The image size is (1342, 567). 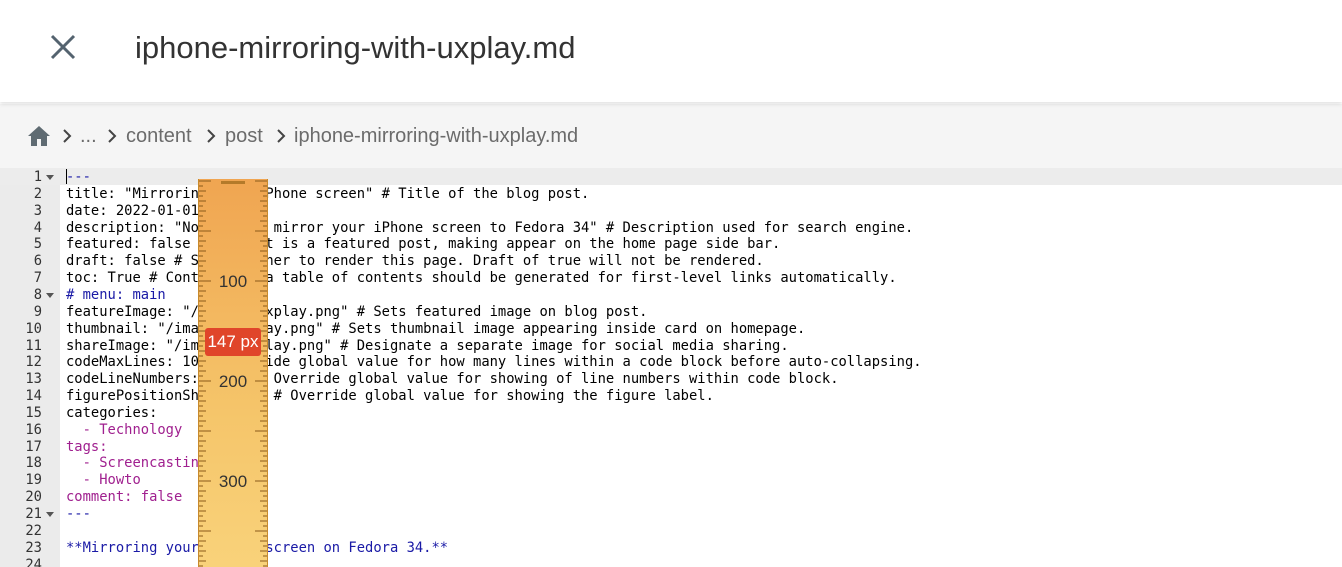 What do you see at coordinates (33, 547) in the screenshot?
I see `line-number: 23` at bounding box center [33, 547].